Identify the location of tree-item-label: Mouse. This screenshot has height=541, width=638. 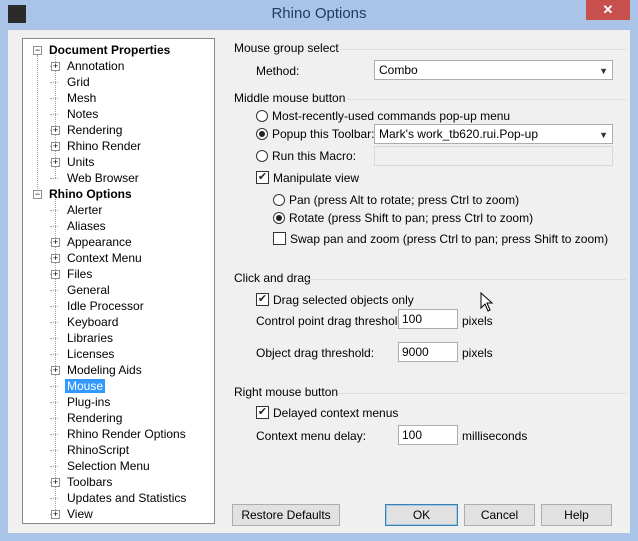
(85, 386).